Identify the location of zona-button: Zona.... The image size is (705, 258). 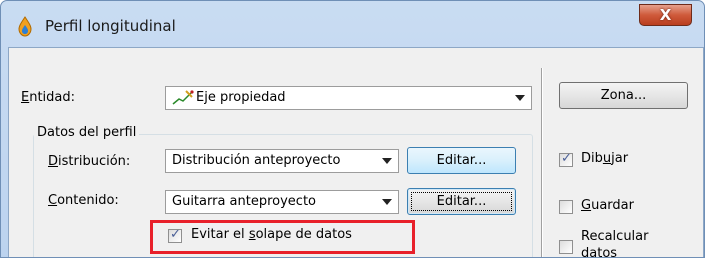
(623, 95).